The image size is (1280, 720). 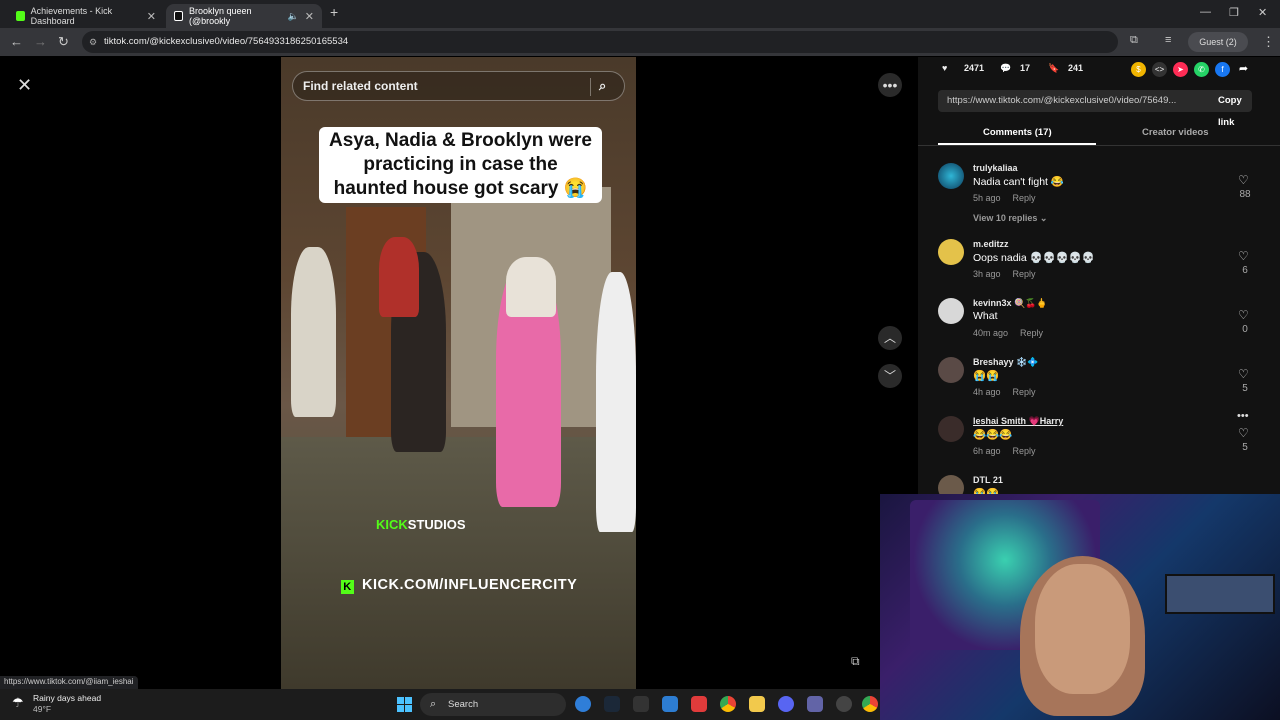 What do you see at coordinates (93, 42) in the screenshot?
I see `site-info-icon: ⚙` at bounding box center [93, 42].